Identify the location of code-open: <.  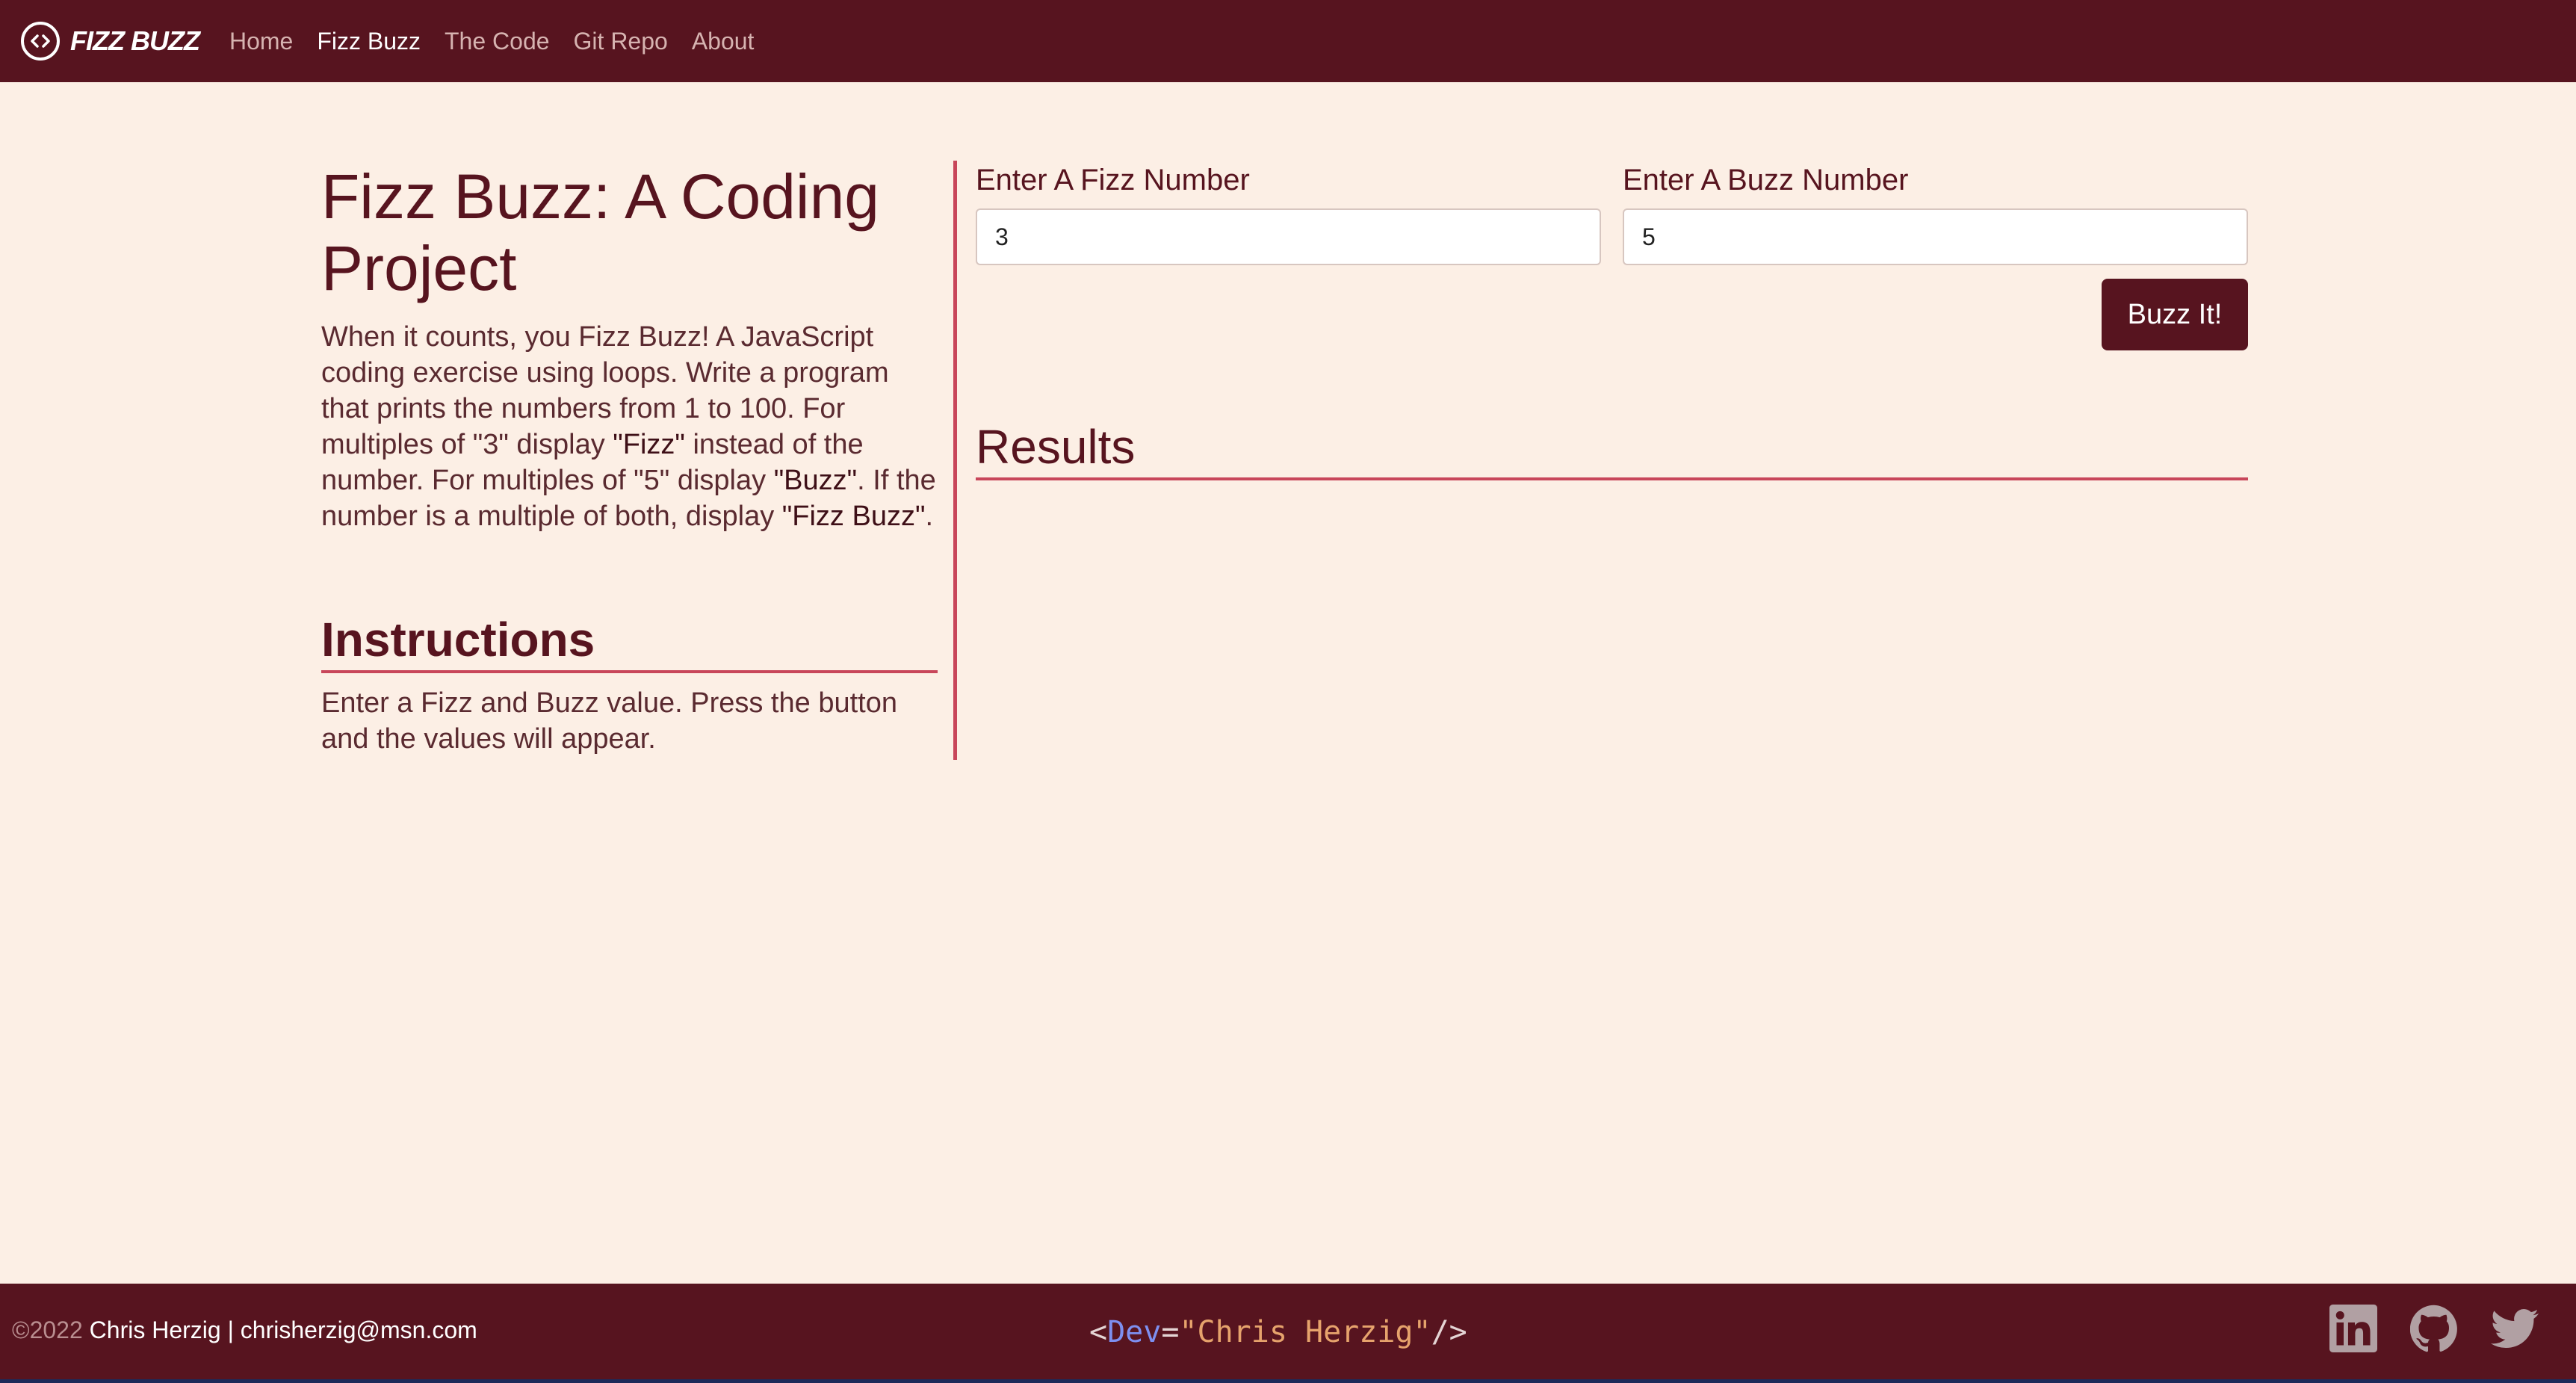
(1098, 1332).